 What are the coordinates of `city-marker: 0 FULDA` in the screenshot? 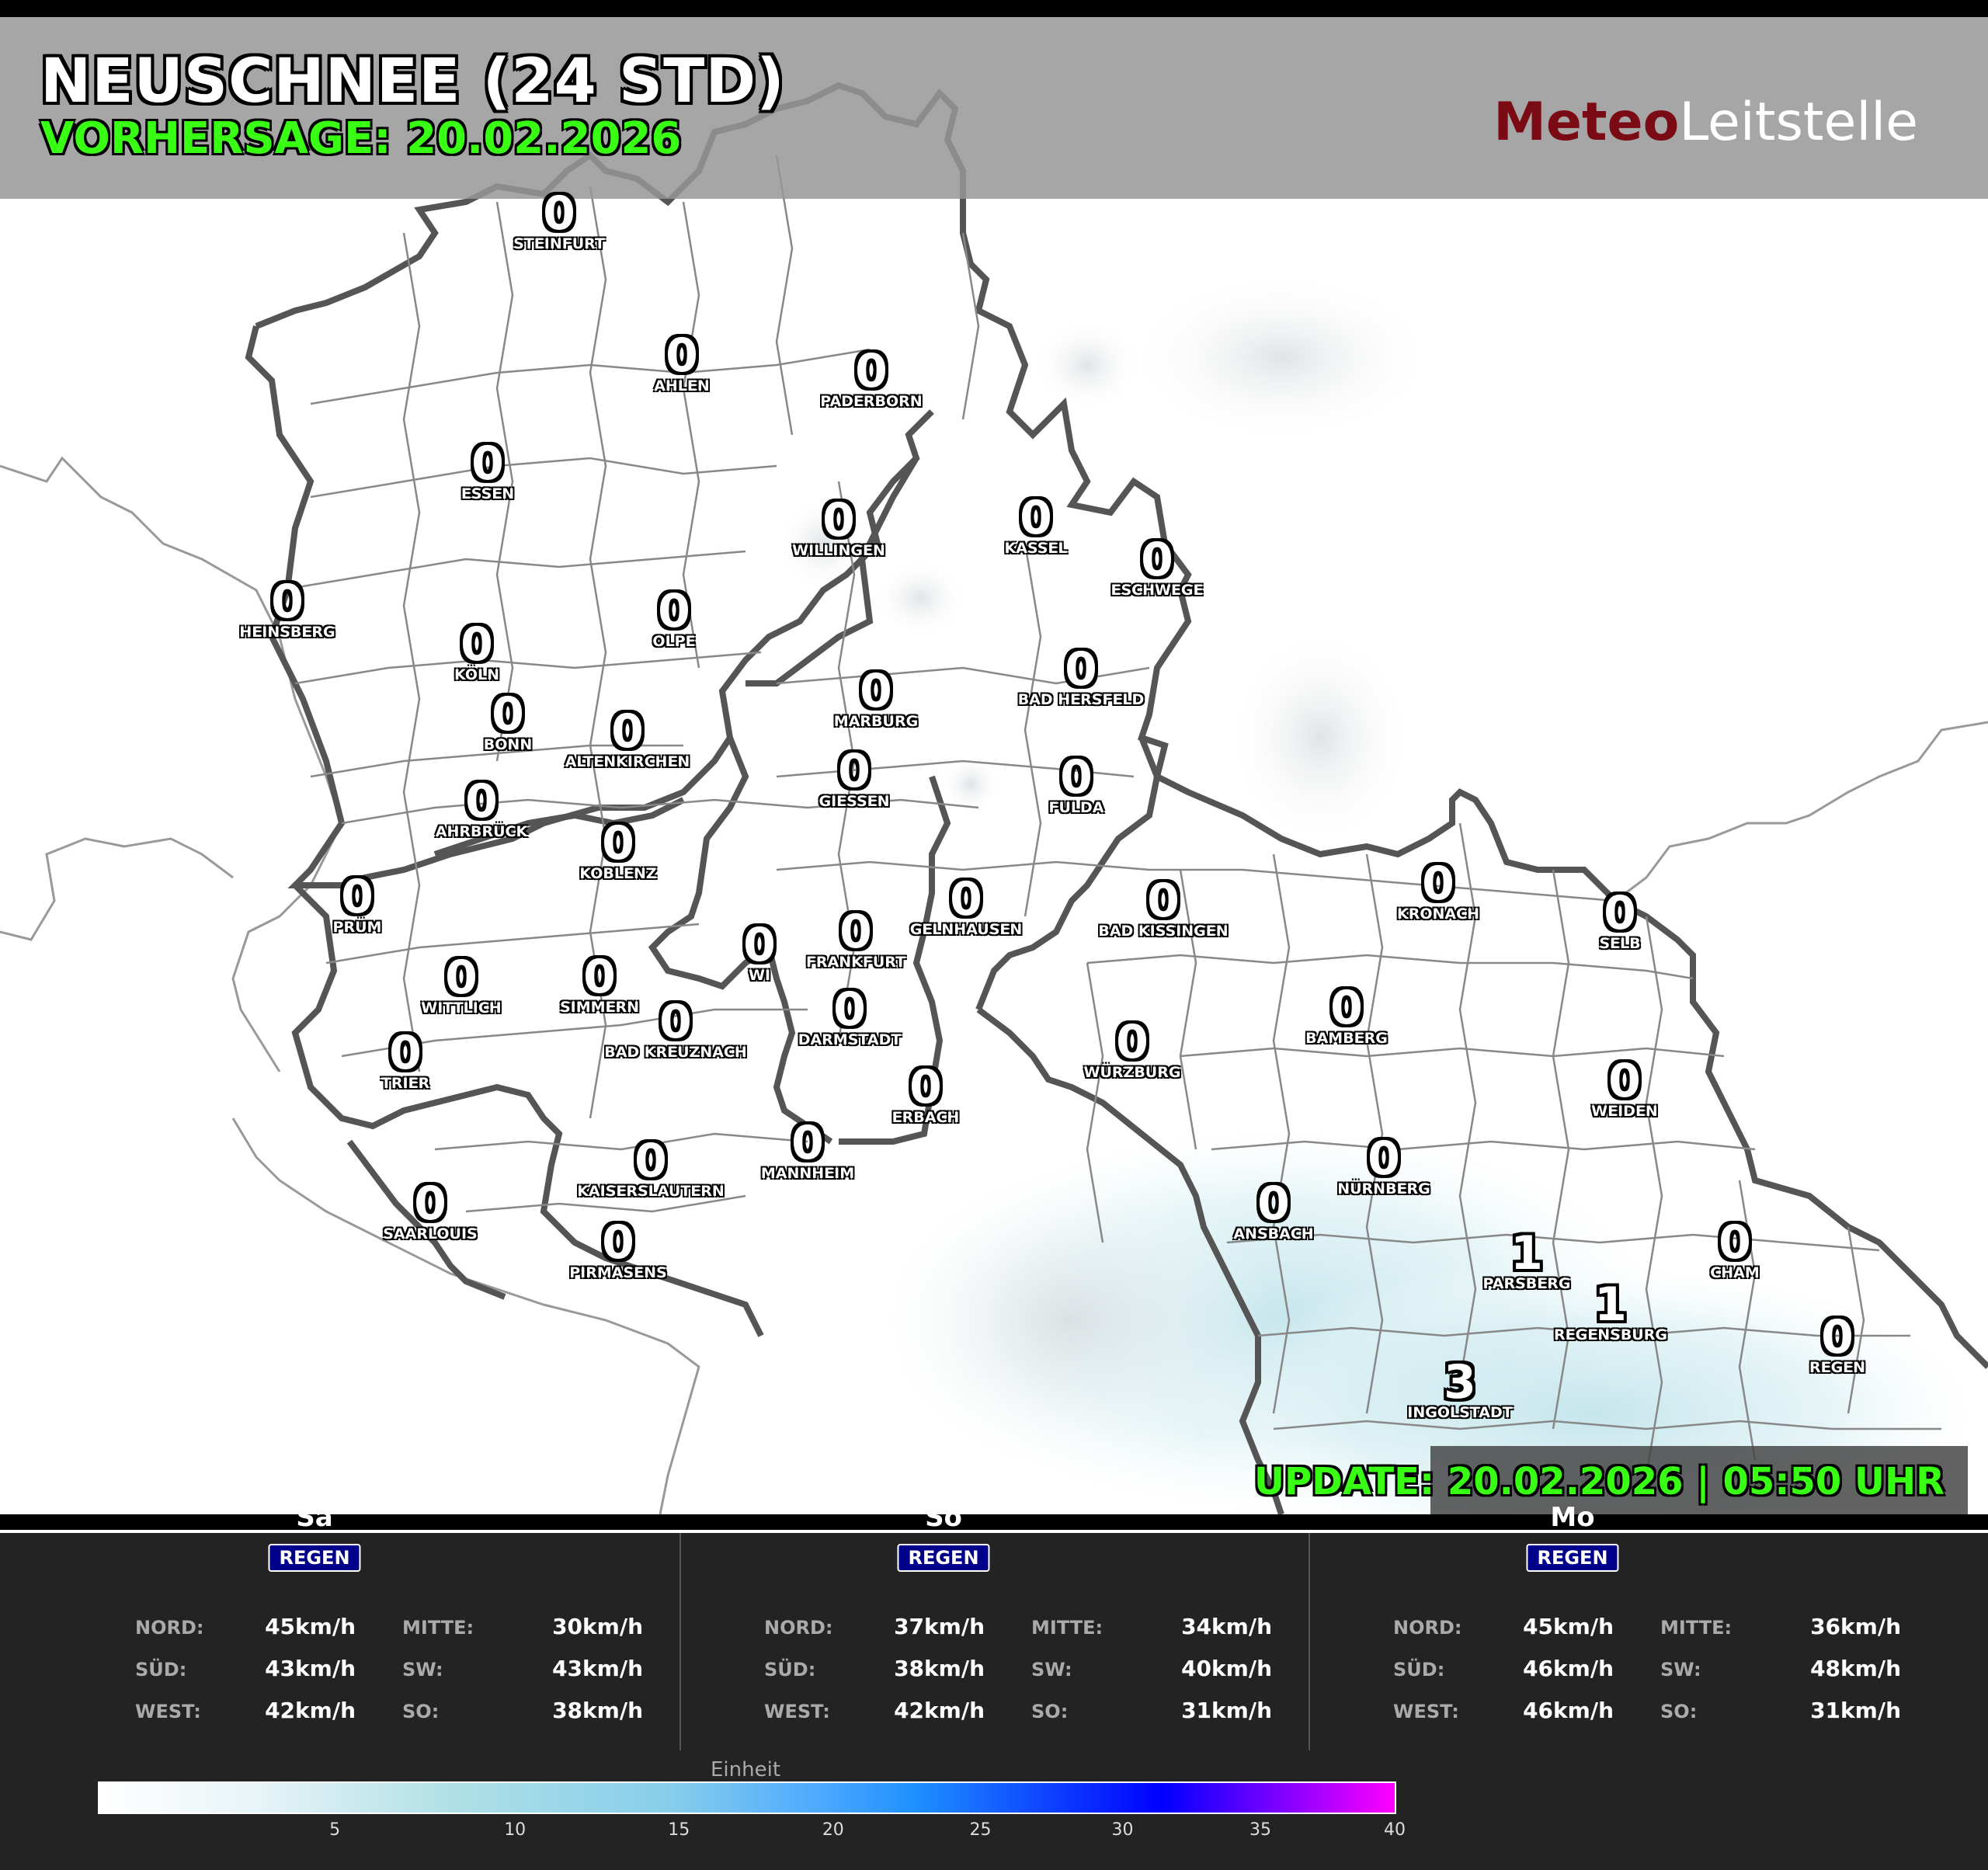 It's located at (1077, 785).